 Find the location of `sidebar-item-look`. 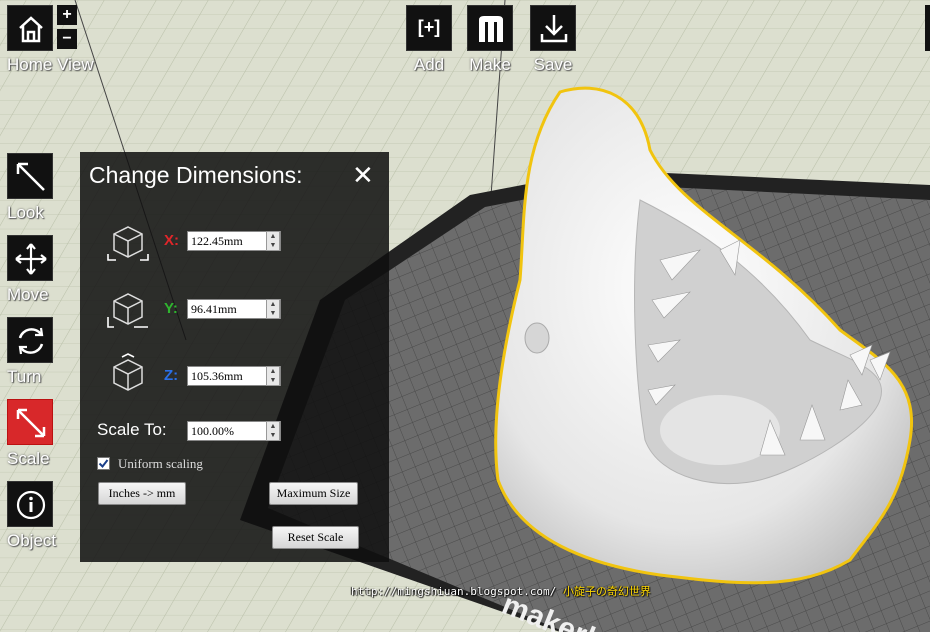

sidebar-item-look is located at coordinates (30, 176).